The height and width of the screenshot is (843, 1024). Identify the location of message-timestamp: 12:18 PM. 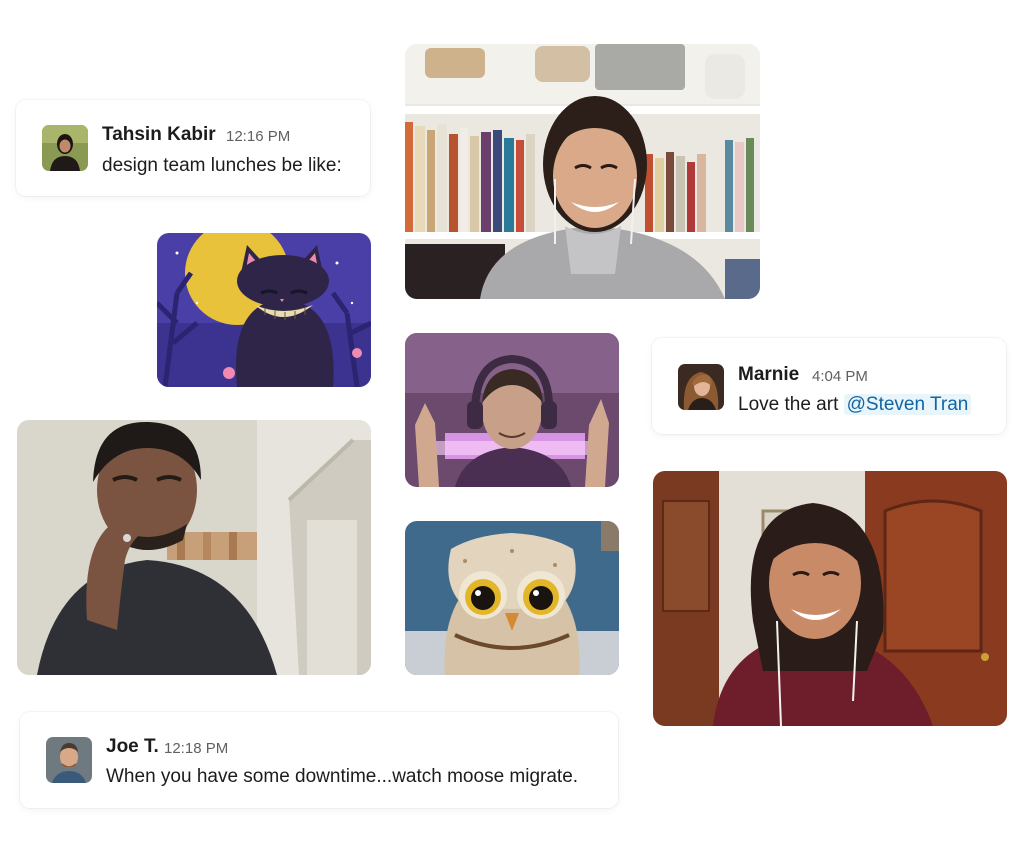
(196, 748).